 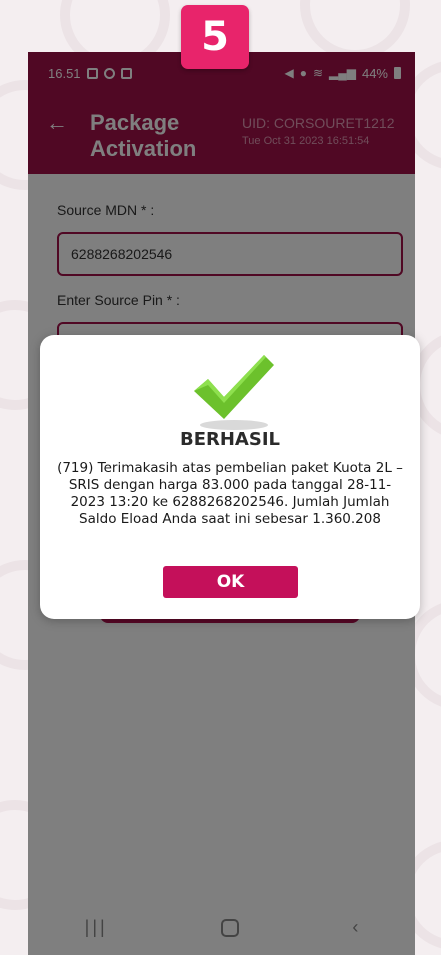 I want to click on recent-apps-icon: |||, so click(x=96, y=927).